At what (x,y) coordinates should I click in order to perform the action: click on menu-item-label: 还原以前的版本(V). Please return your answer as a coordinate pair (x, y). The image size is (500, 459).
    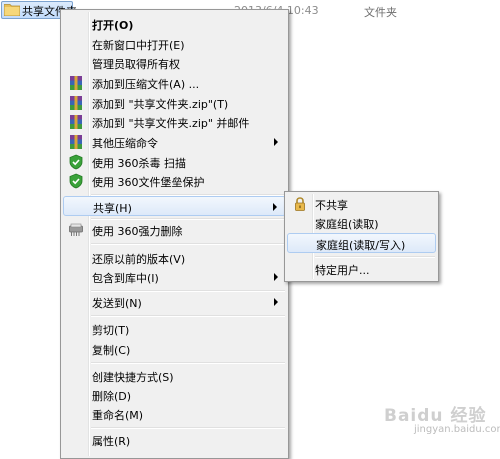
    Looking at the image, I should click on (139, 259).